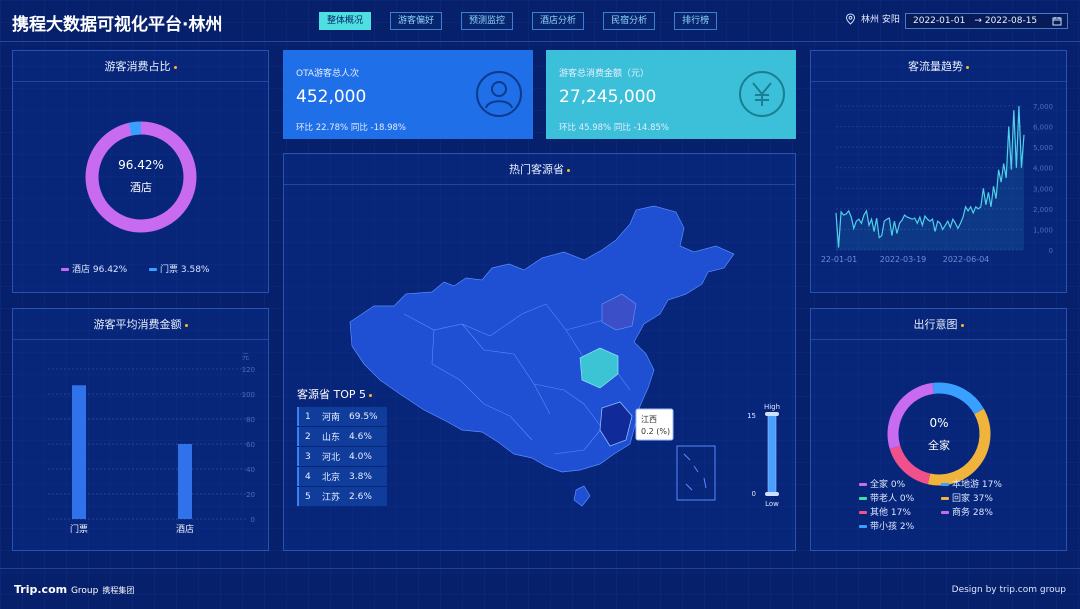  What do you see at coordinates (903, 259) in the screenshot?
I see `x-tick-label: 2022-03-19` at bounding box center [903, 259].